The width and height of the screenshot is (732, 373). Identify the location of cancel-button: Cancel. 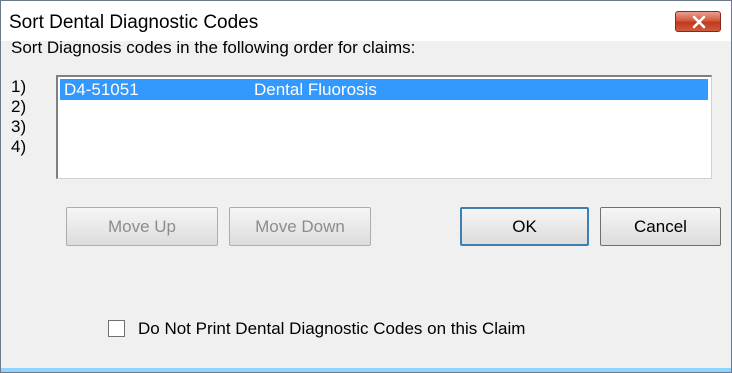
(660, 226).